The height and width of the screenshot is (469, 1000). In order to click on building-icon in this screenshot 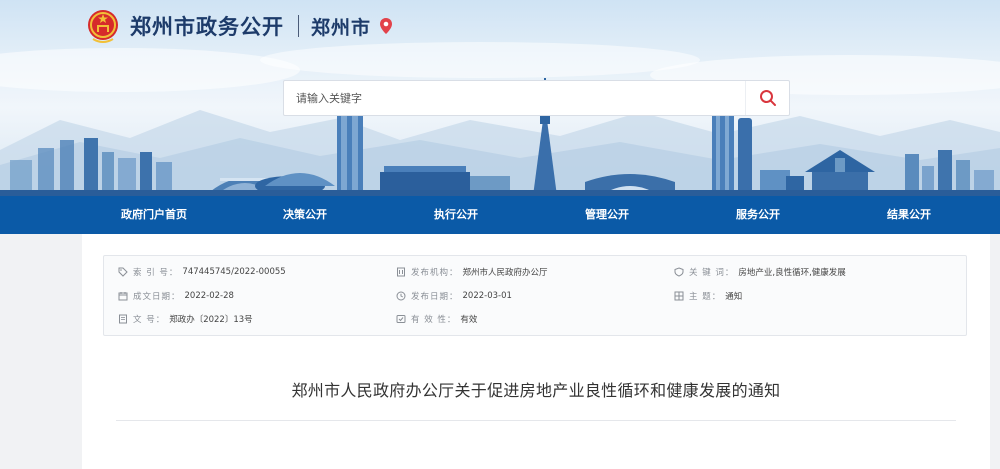, I will do `click(401, 272)`.